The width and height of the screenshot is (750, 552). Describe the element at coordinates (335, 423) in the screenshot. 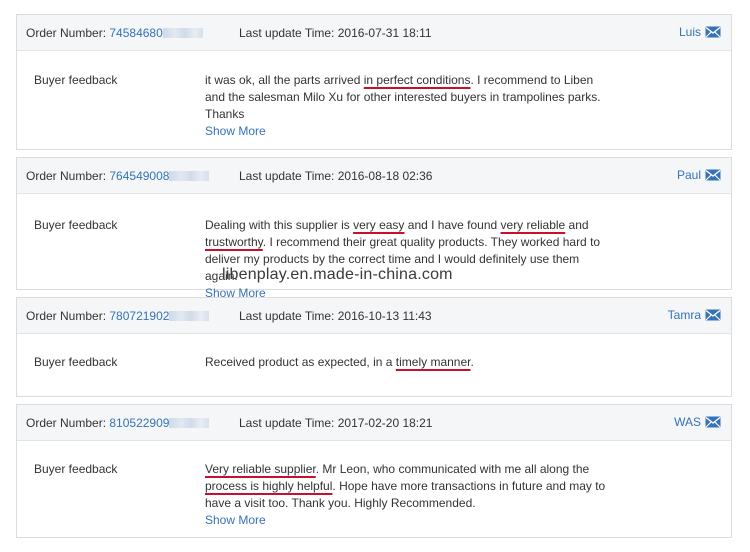

I see `last-update: Last update Time: 2017-02-20 18:21` at that location.